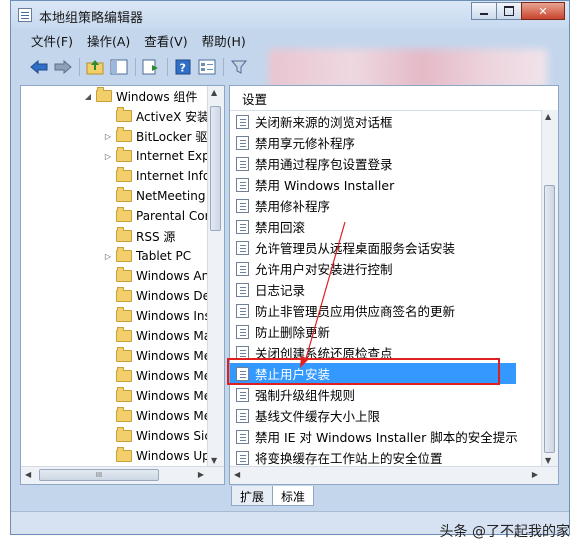 The image size is (582, 547). Describe the element at coordinates (543, 11) in the screenshot. I see `close-button: ✕` at that location.